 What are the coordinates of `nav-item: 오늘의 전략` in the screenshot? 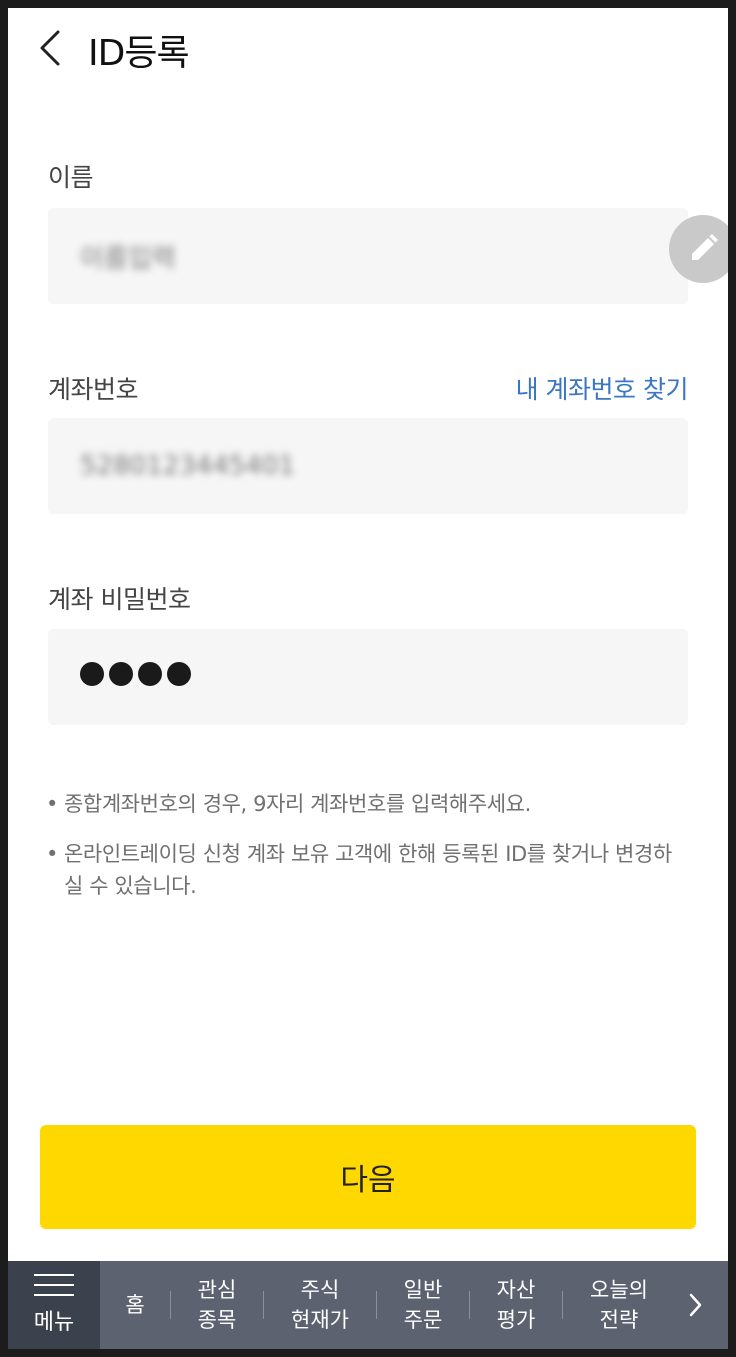 It's located at (619, 1305).